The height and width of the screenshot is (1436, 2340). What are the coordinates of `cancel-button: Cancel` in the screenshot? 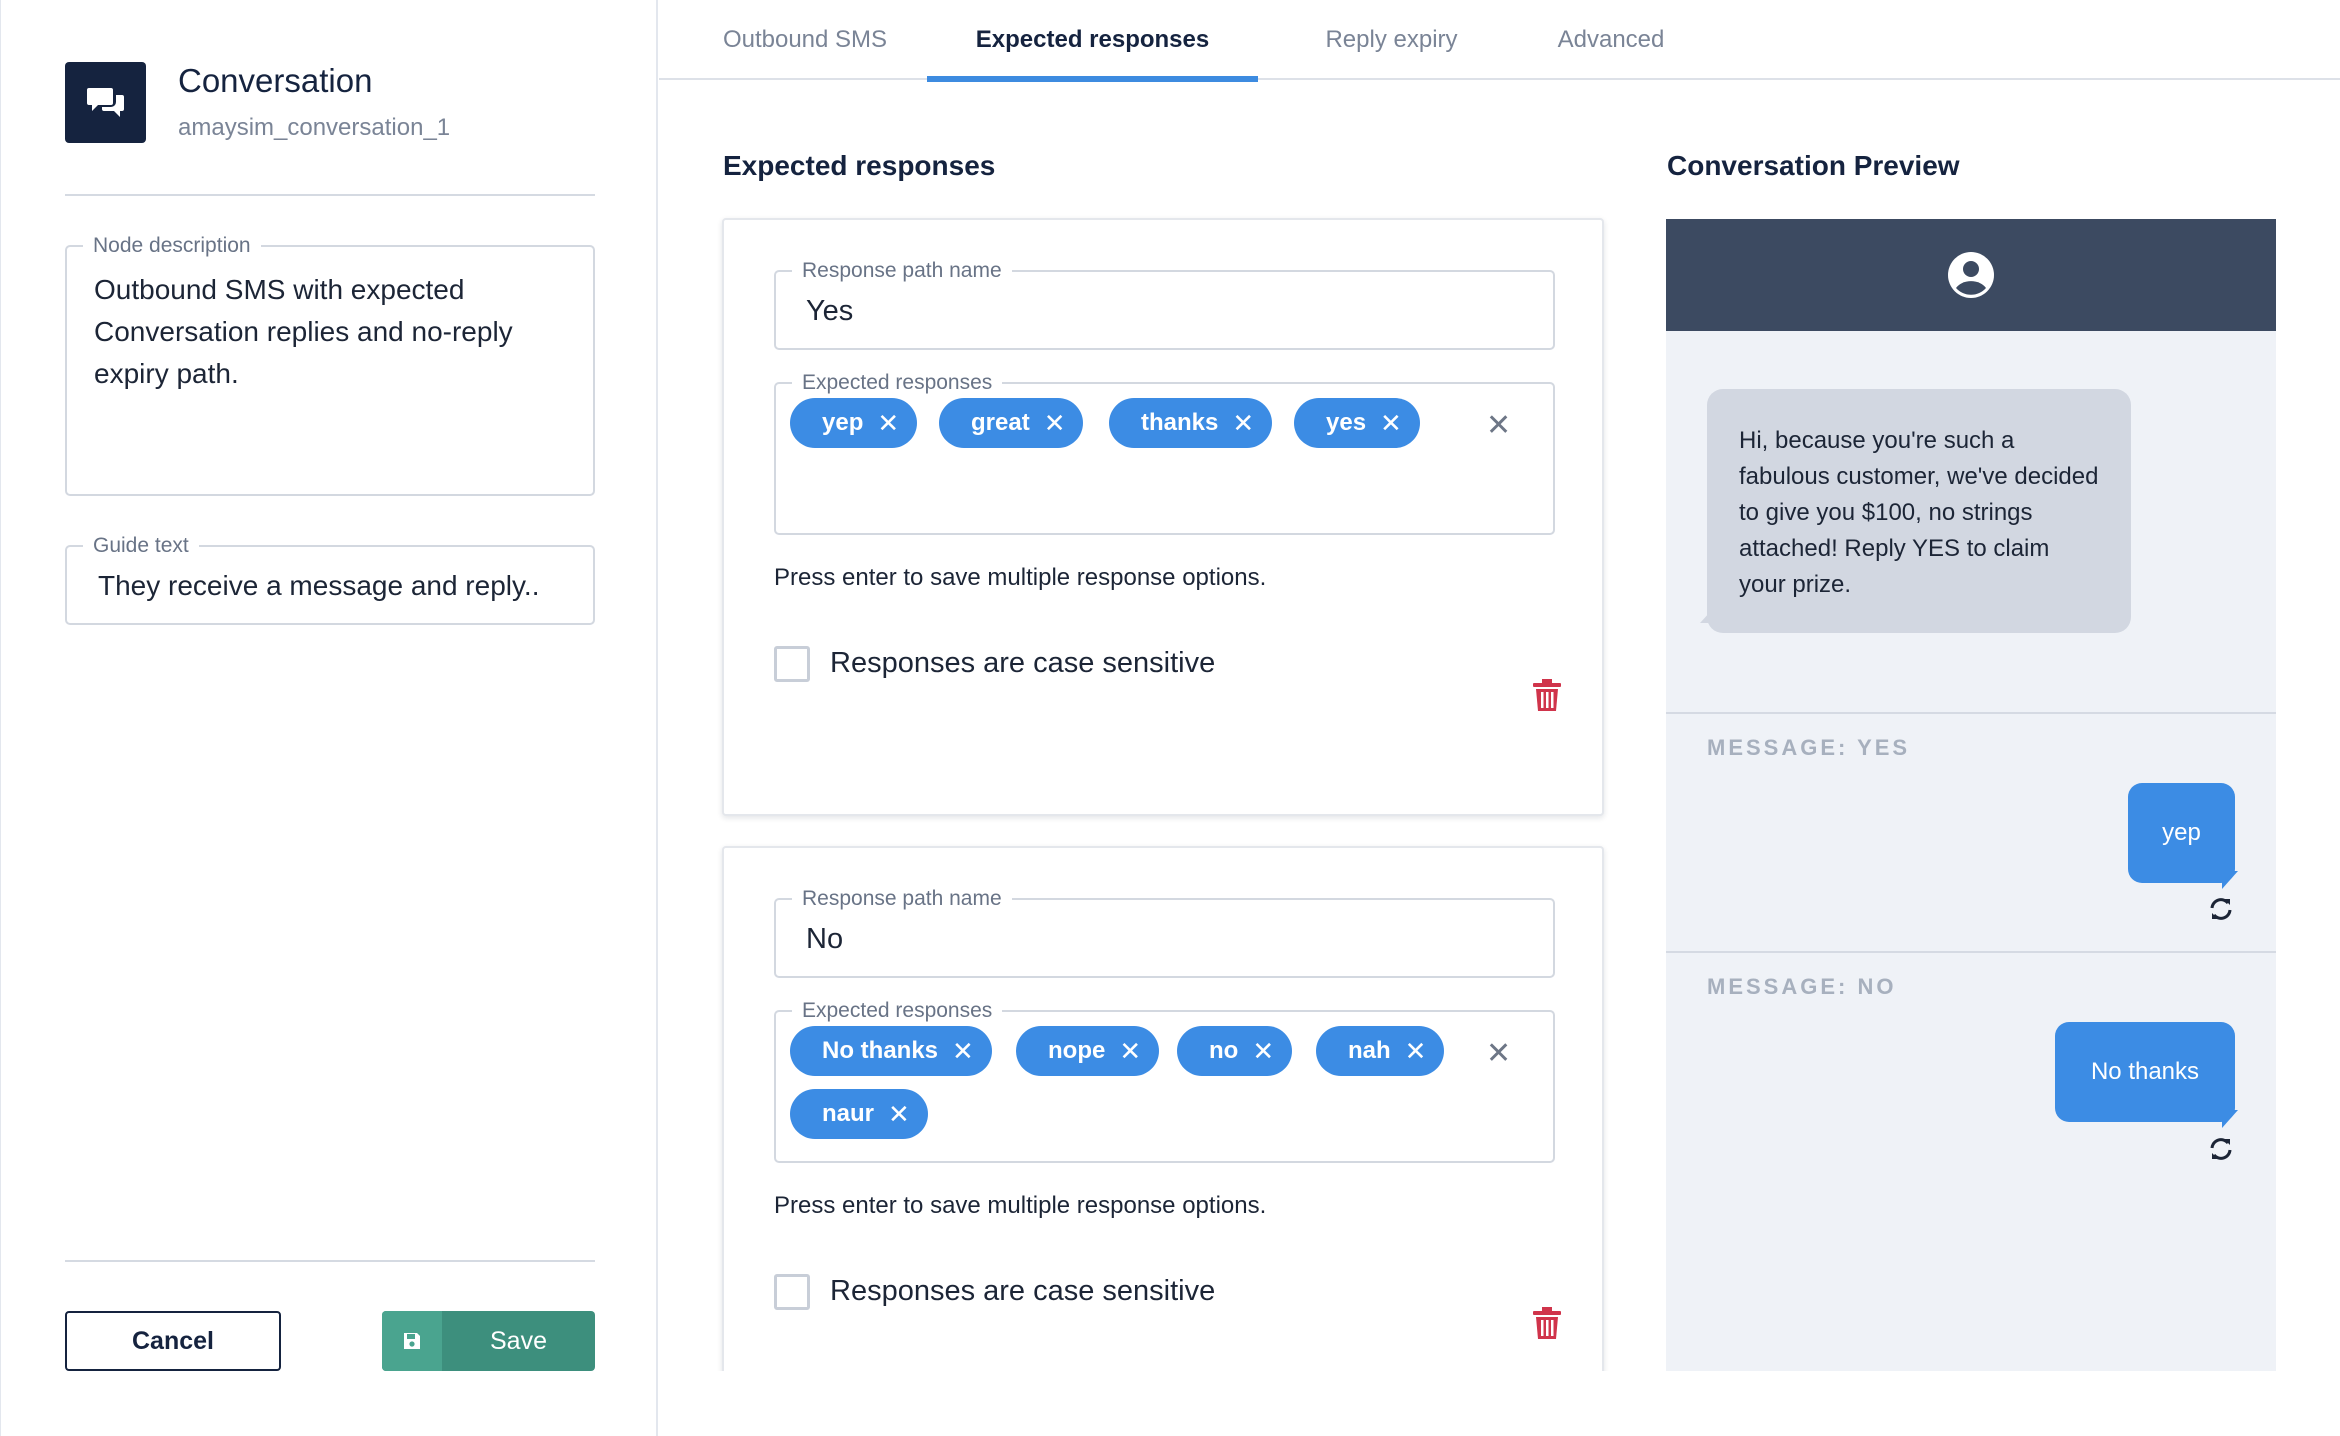 It's located at (173, 1341).